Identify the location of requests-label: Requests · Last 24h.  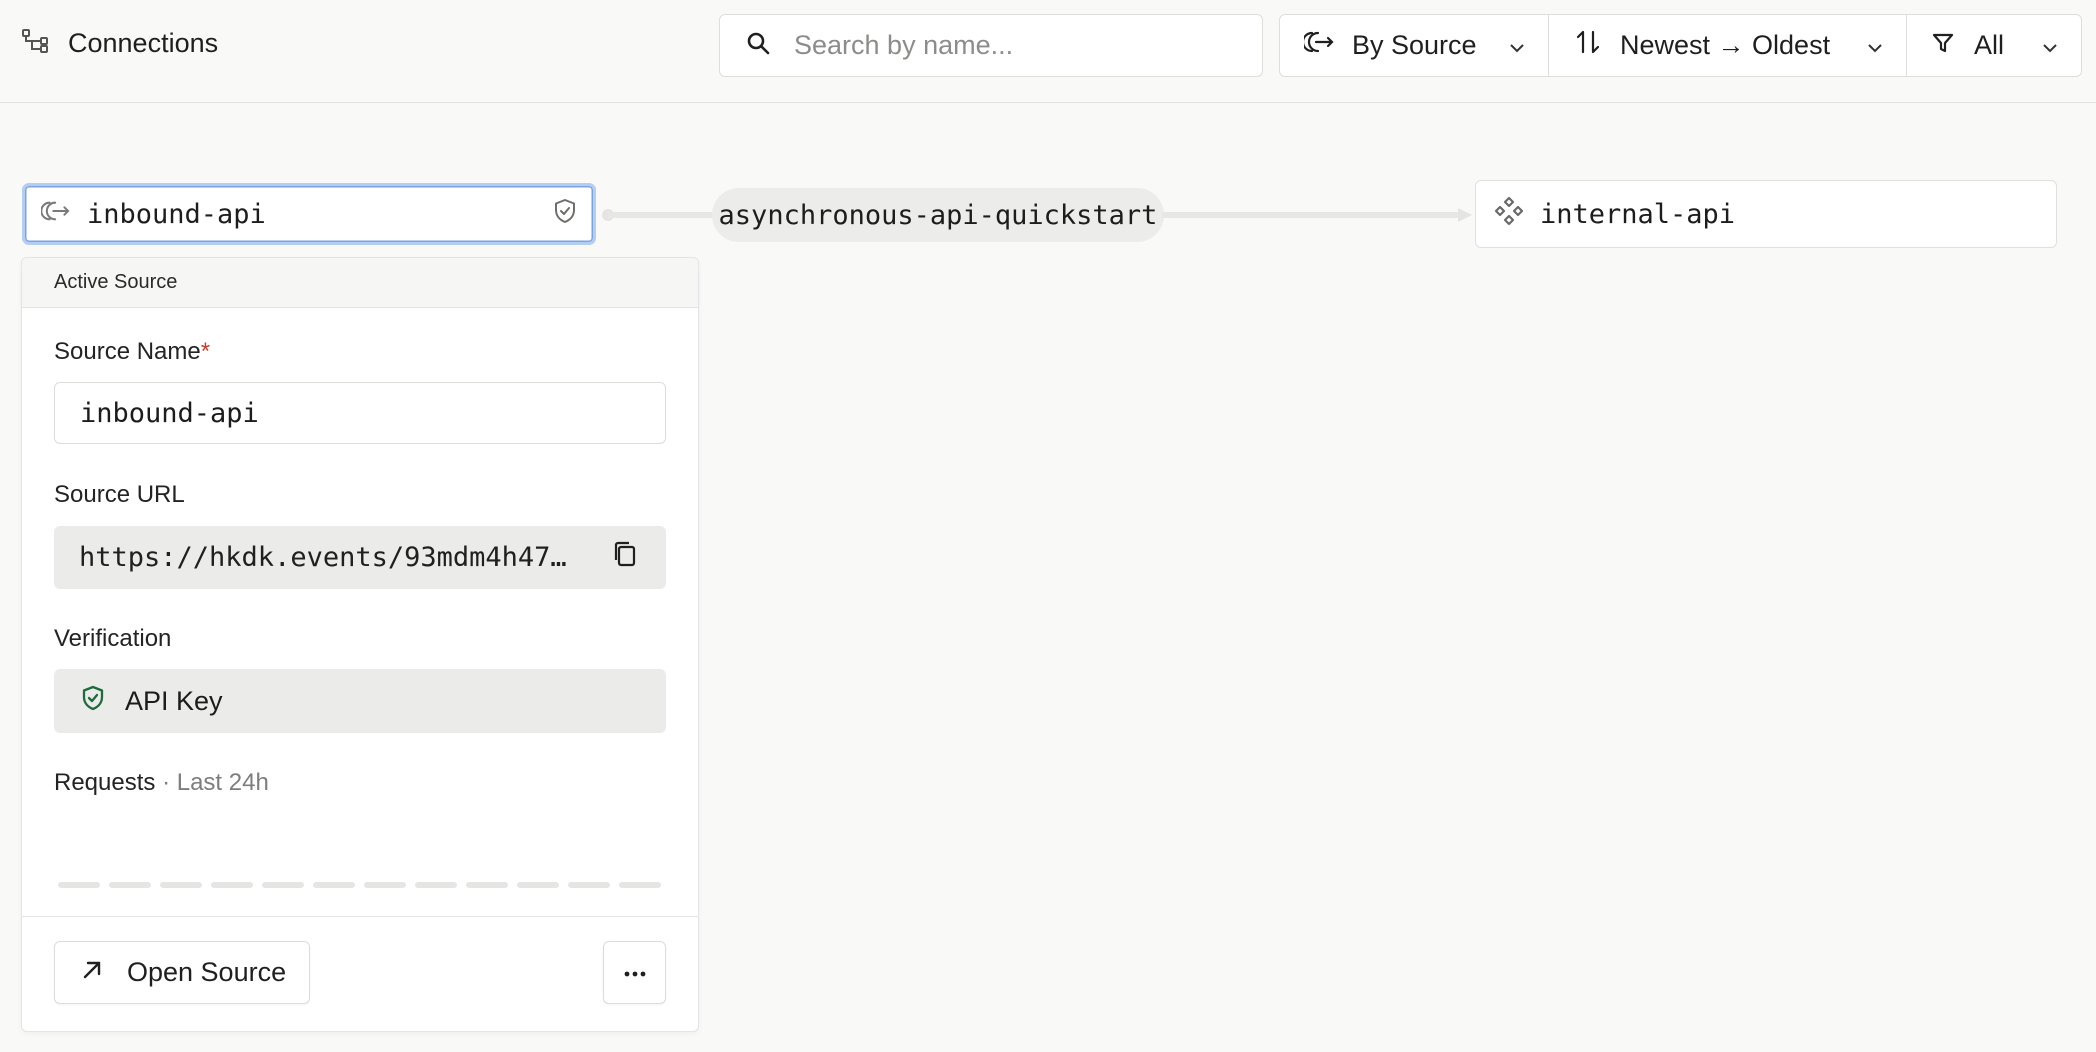
(161, 783).